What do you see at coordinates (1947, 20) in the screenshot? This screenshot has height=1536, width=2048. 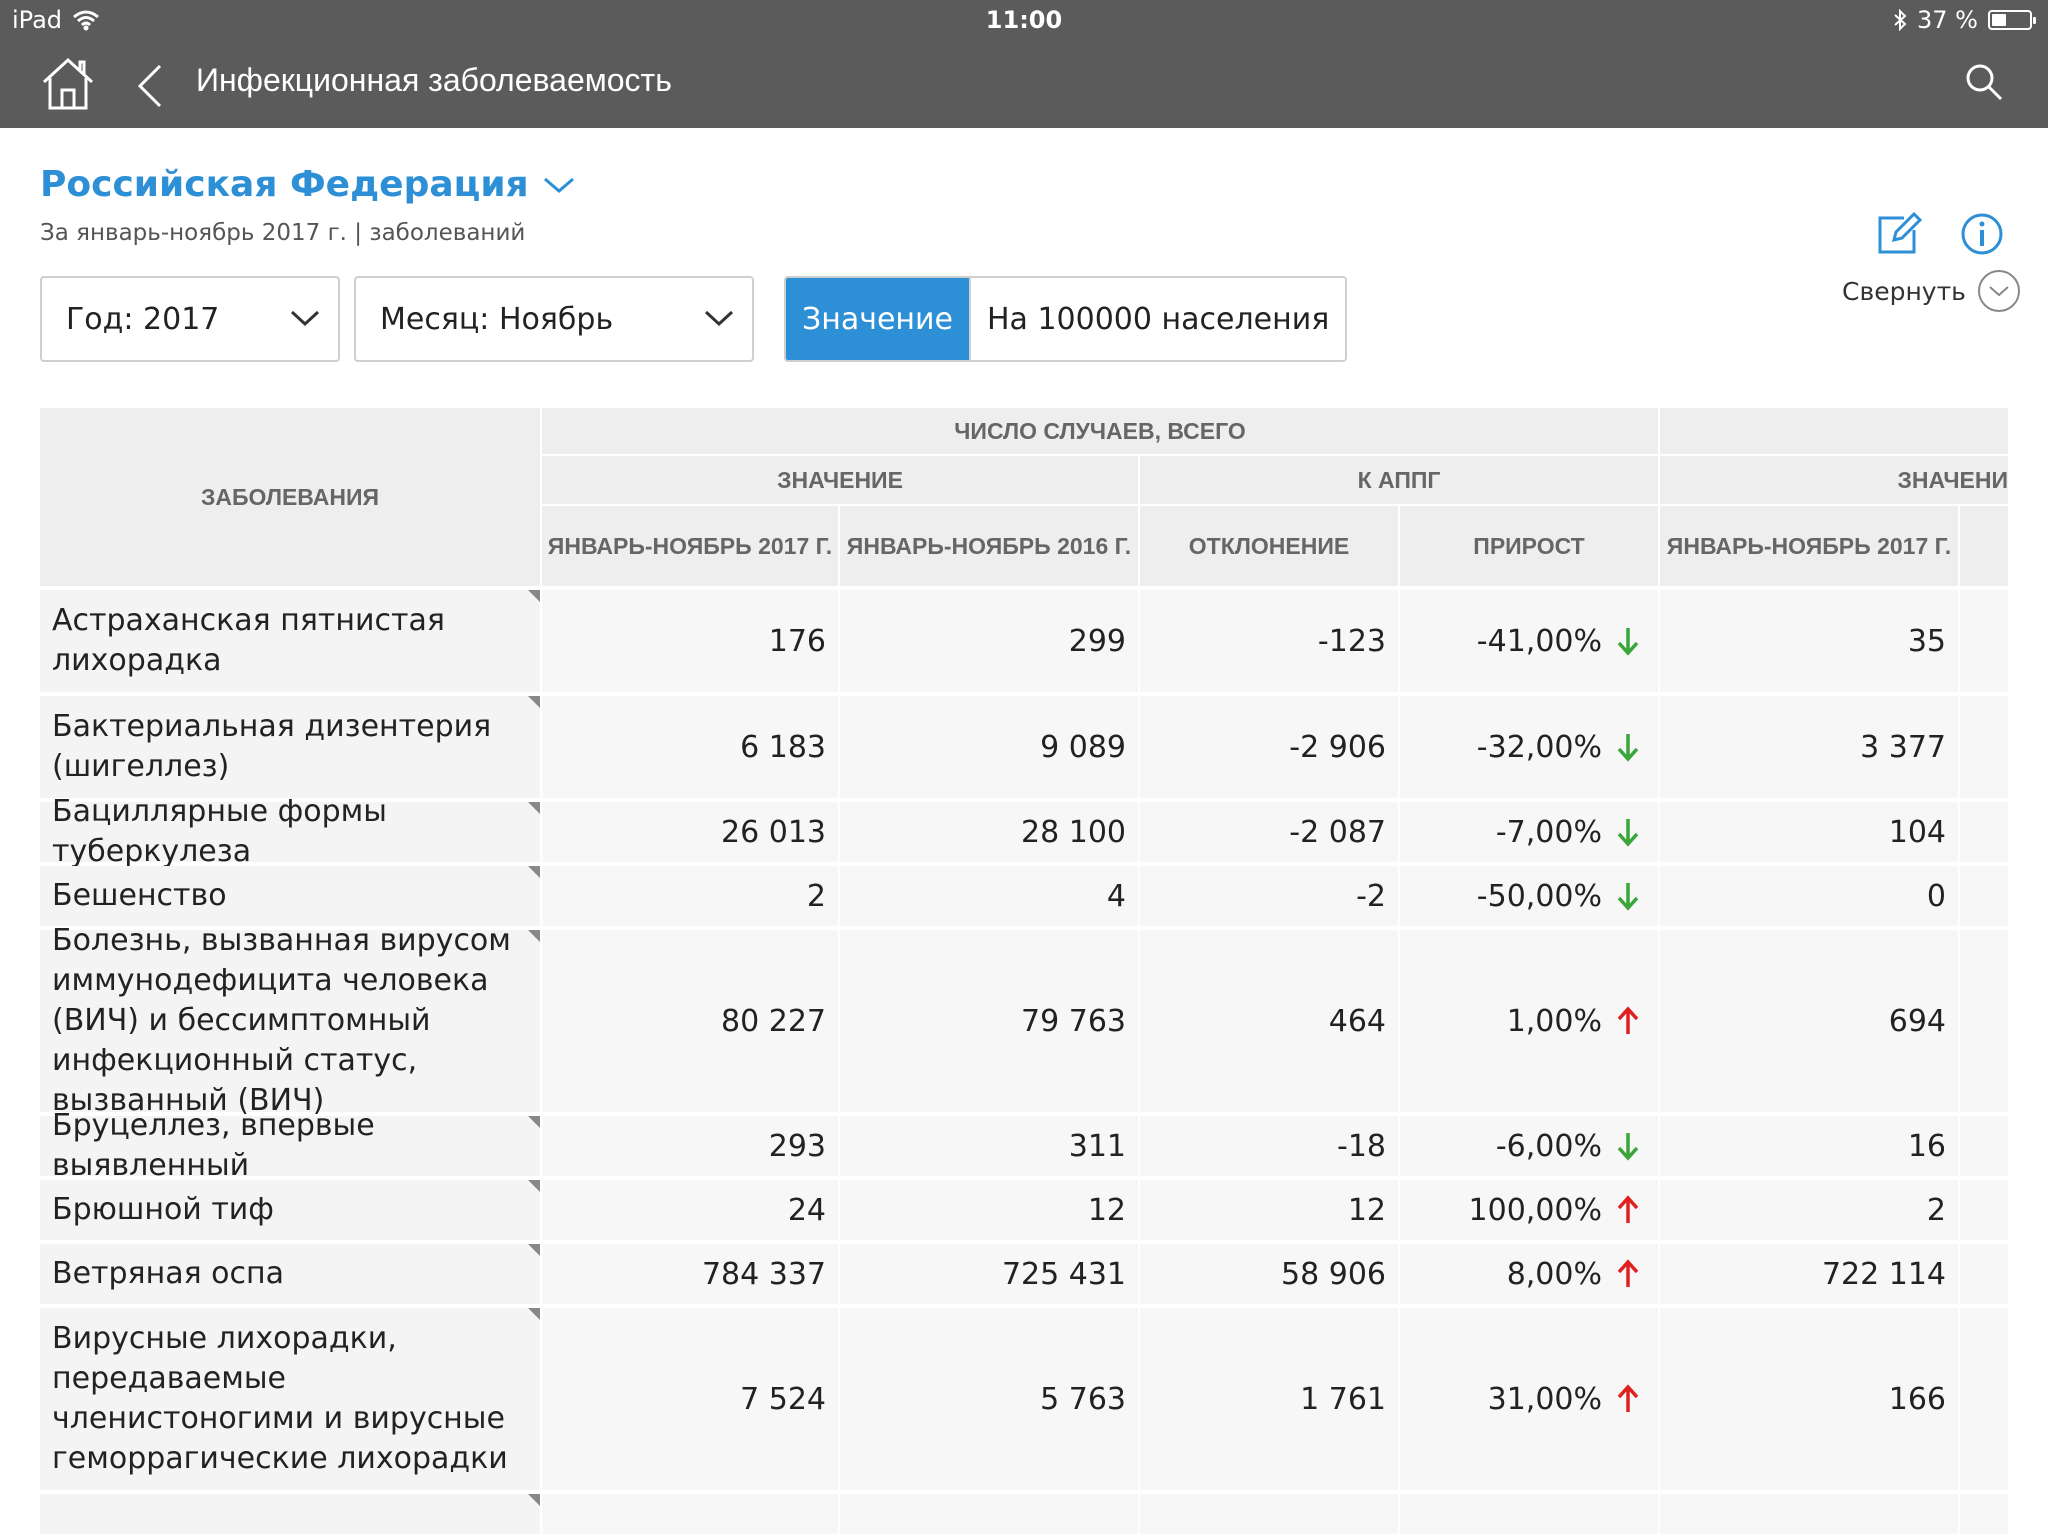 I see `battery-percent: 37 %` at bounding box center [1947, 20].